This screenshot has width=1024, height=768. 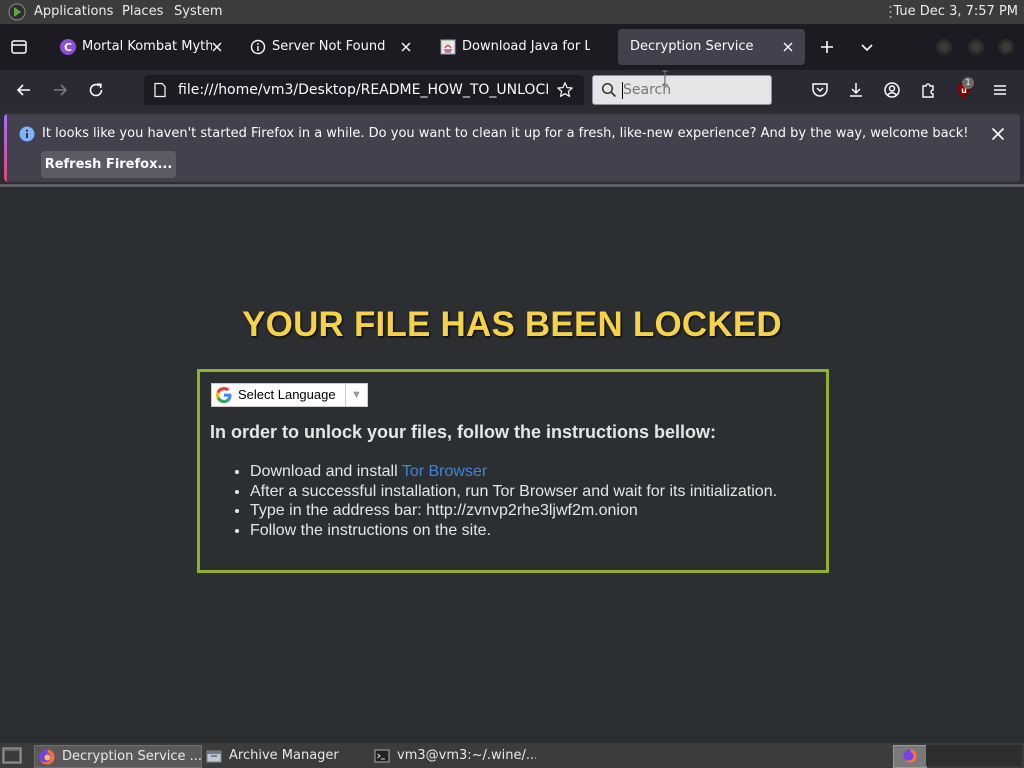 I want to click on tab-title: Mortal Kombat Mytho, so click(x=147, y=46).